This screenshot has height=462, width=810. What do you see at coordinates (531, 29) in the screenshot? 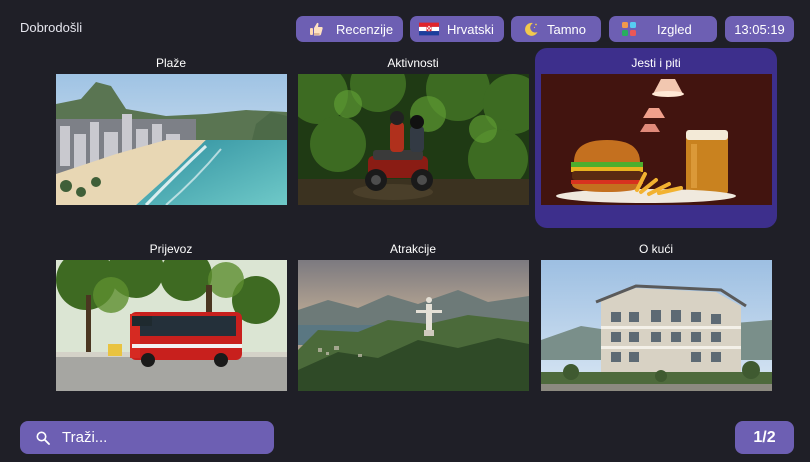
I see `moon-icon` at bounding box center [531, 29].